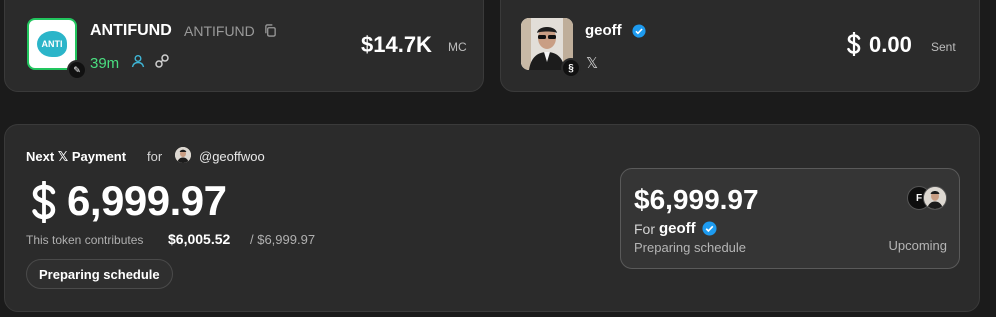 The width and height of the screenshot is (996, 317). What do you see at coordinates (740, 46) in the screenshot?
I see `creator-card: § geoff 𝕏 0.00 Sent` at bounding box center [740, 46].